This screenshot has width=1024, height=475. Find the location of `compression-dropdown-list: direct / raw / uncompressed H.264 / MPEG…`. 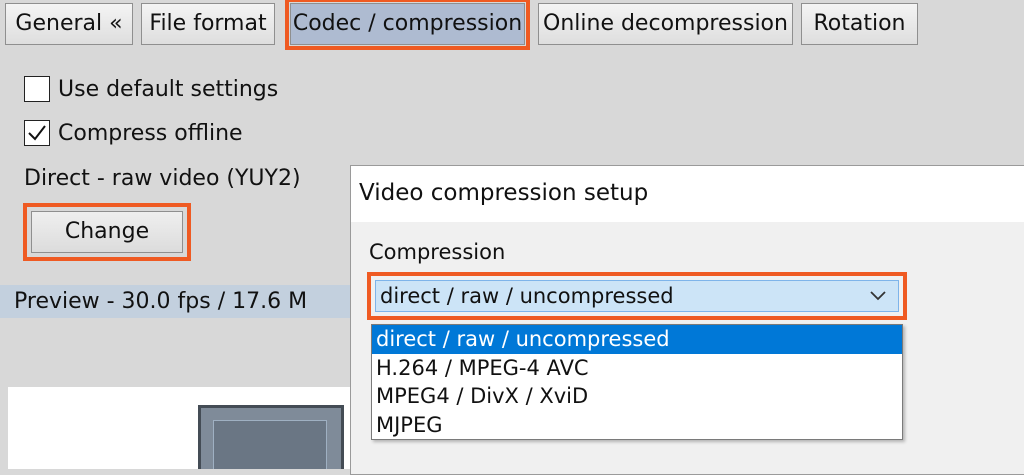

compression-dropdown-list: direct / raw / uncompressed H.264 / MPEG… is located at coordinates (637, 382).